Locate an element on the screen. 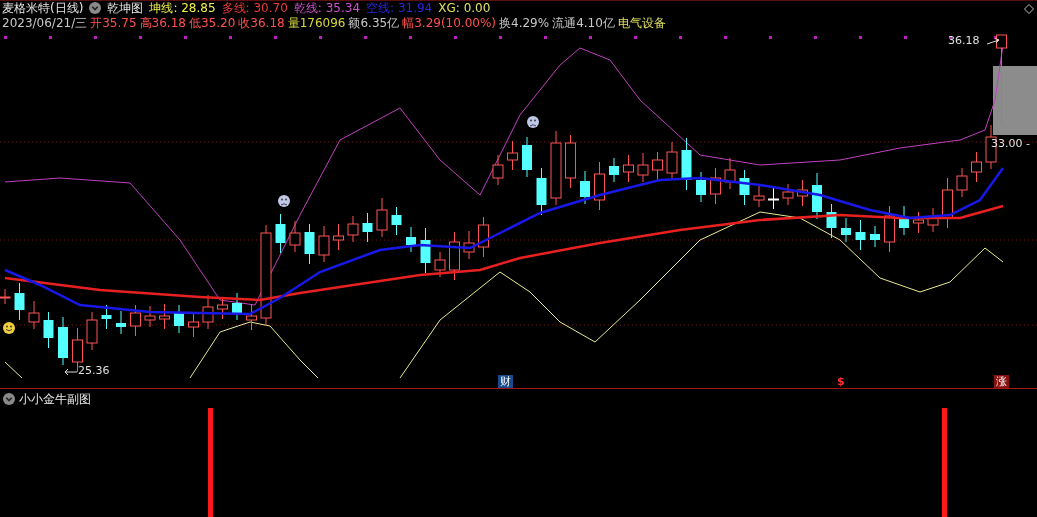 The width and height of the screenshot is (1037, 517). indicator-value: XG: 0.00 is located at coordinates (464, 8).